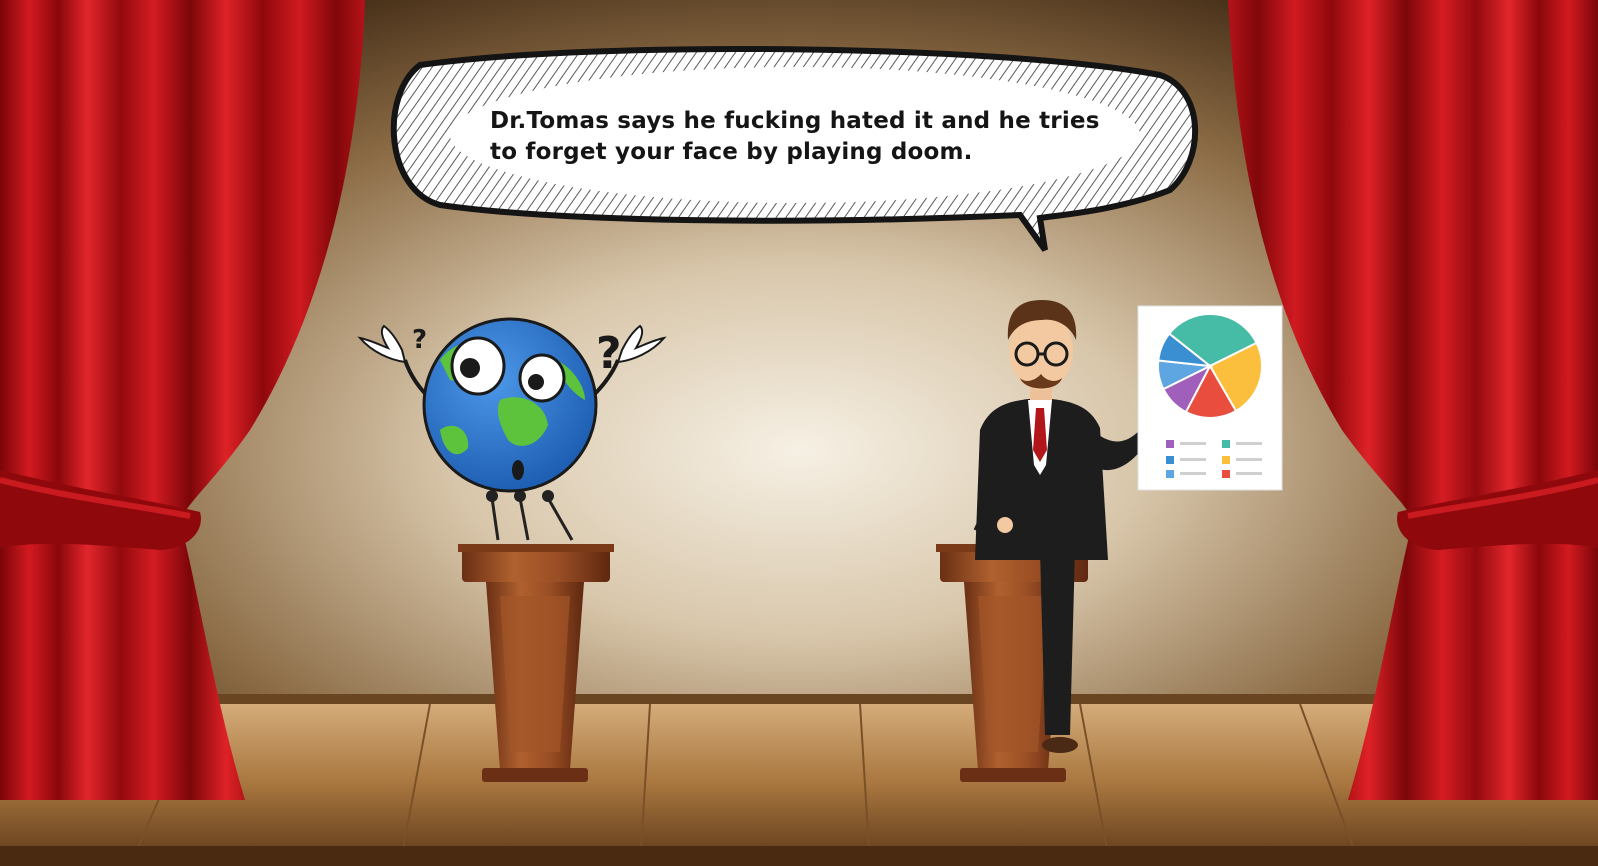 This screenshot has width=1598, height=866. What do you see at coordinates (1210, 366) in the screenshot?
I see `board-pie-chart` at bounding box center [1210, 366].